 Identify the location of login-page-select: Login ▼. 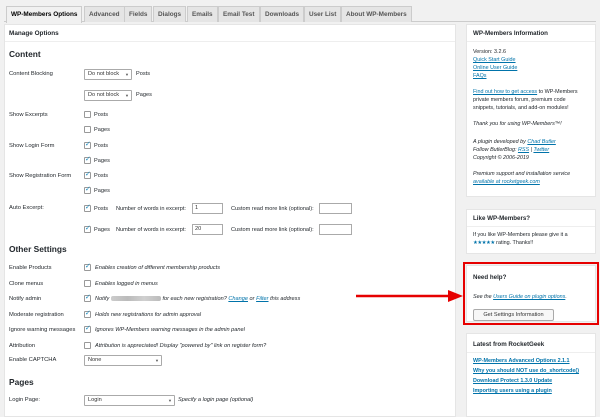
(129, 400).